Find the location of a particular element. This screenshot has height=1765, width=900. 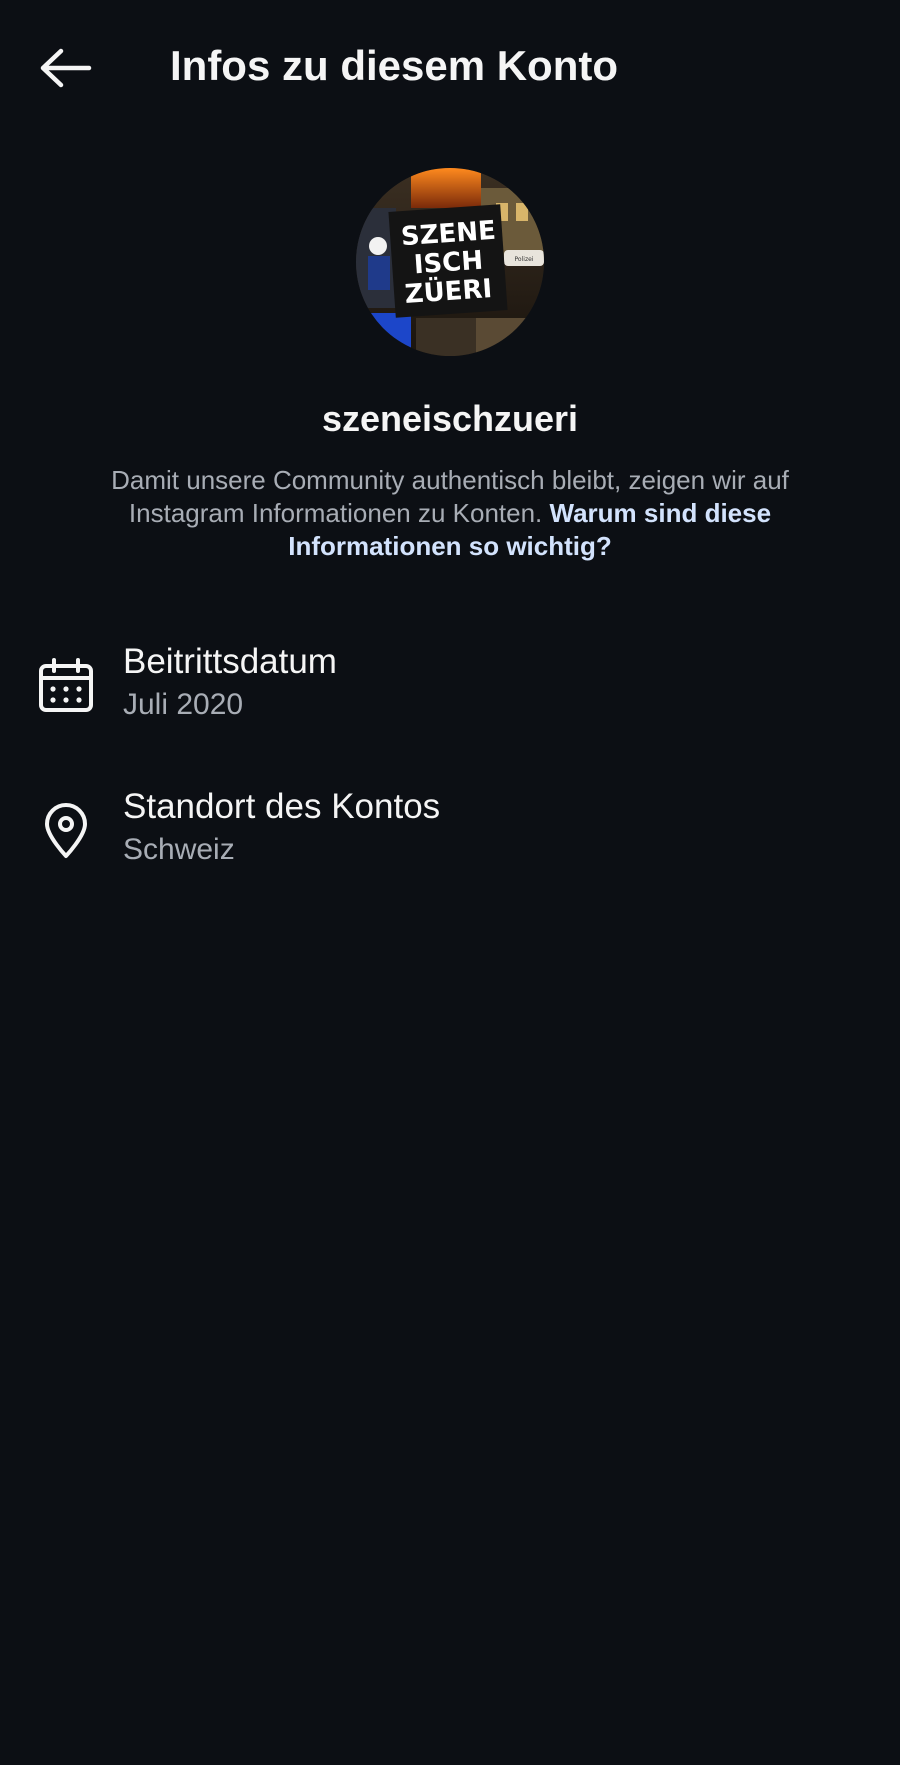

join-date-row: Beitrittsdatum Juli 2020 is located at coordinates (450, 697).